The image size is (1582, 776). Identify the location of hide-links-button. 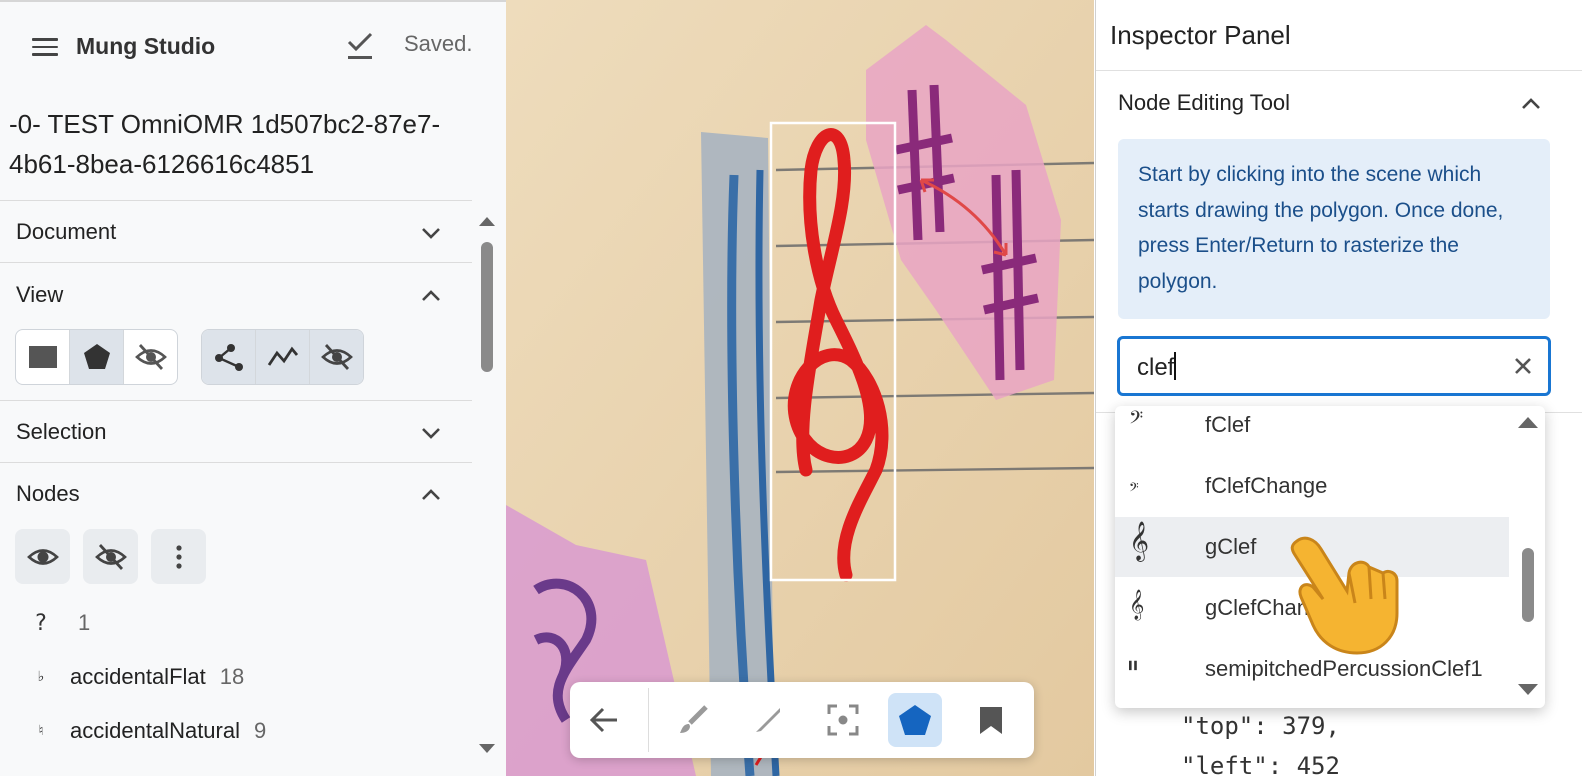
(336, 357).